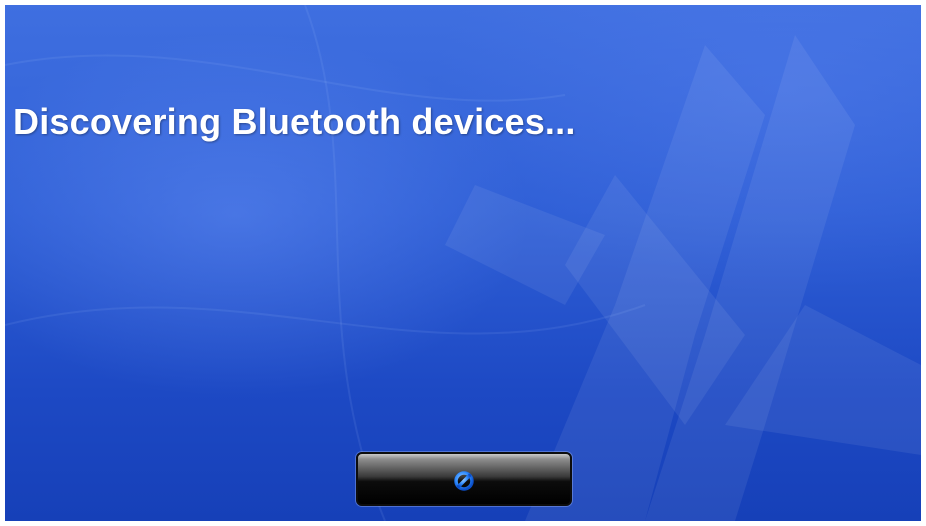  I want to click on cancel-button, so click(464, 479).